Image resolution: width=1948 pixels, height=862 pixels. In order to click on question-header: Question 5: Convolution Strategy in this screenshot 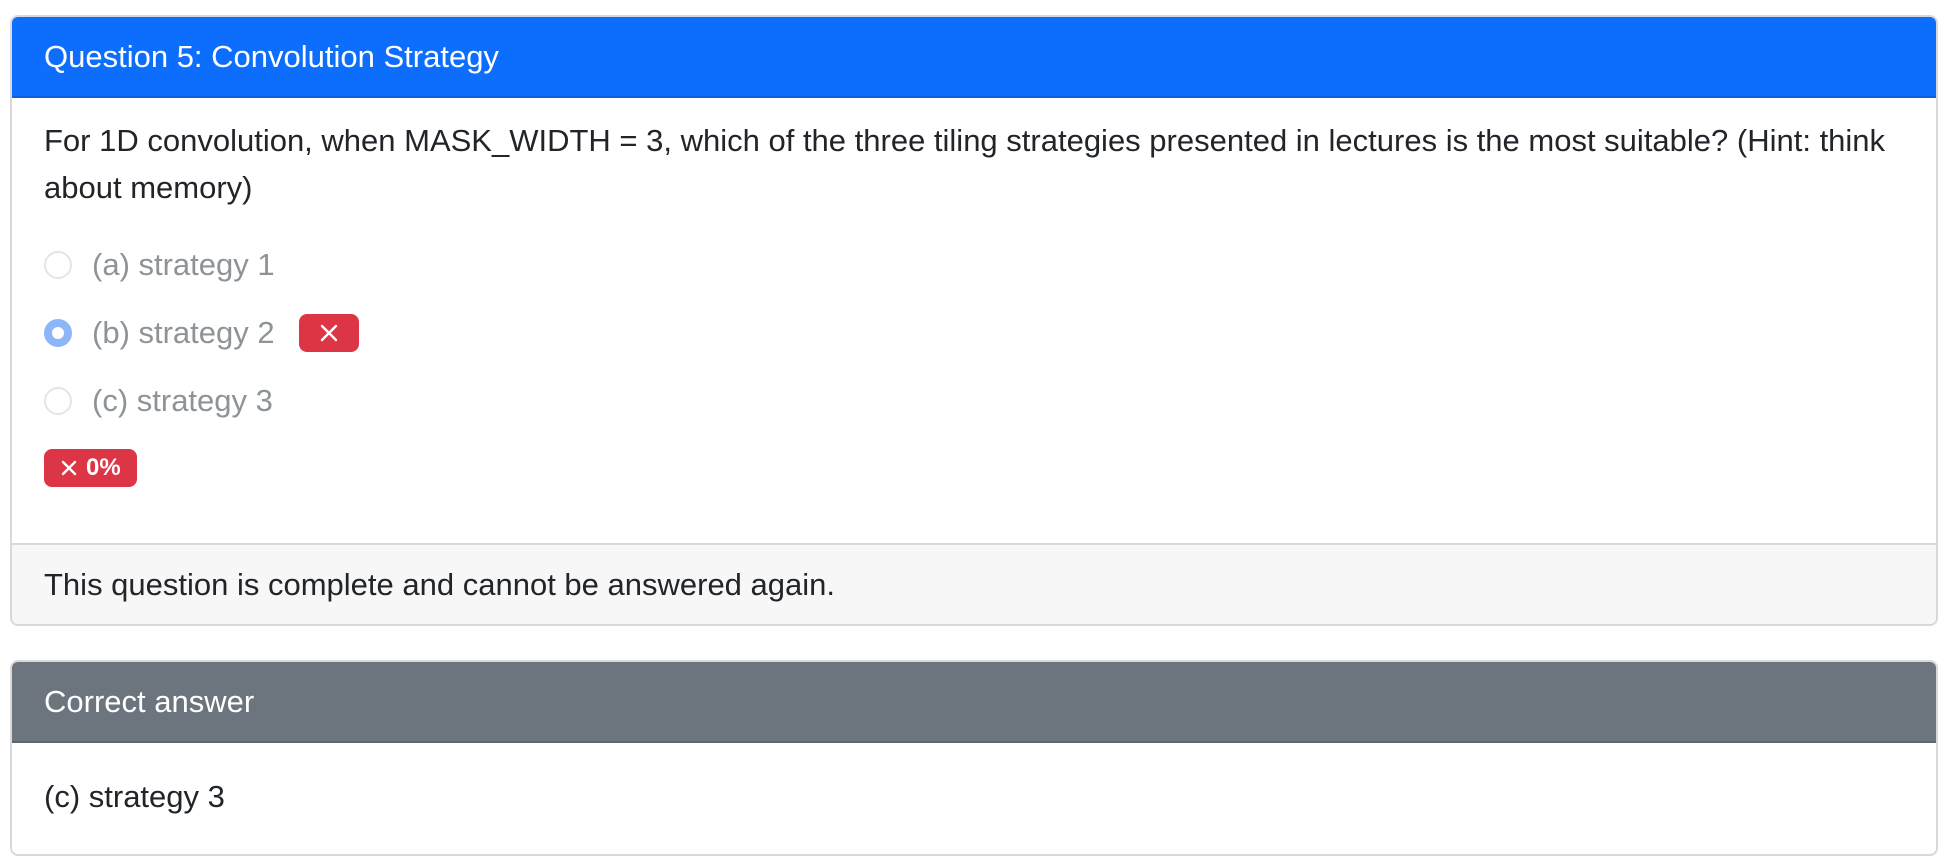, I will do `click(974, 57)`.